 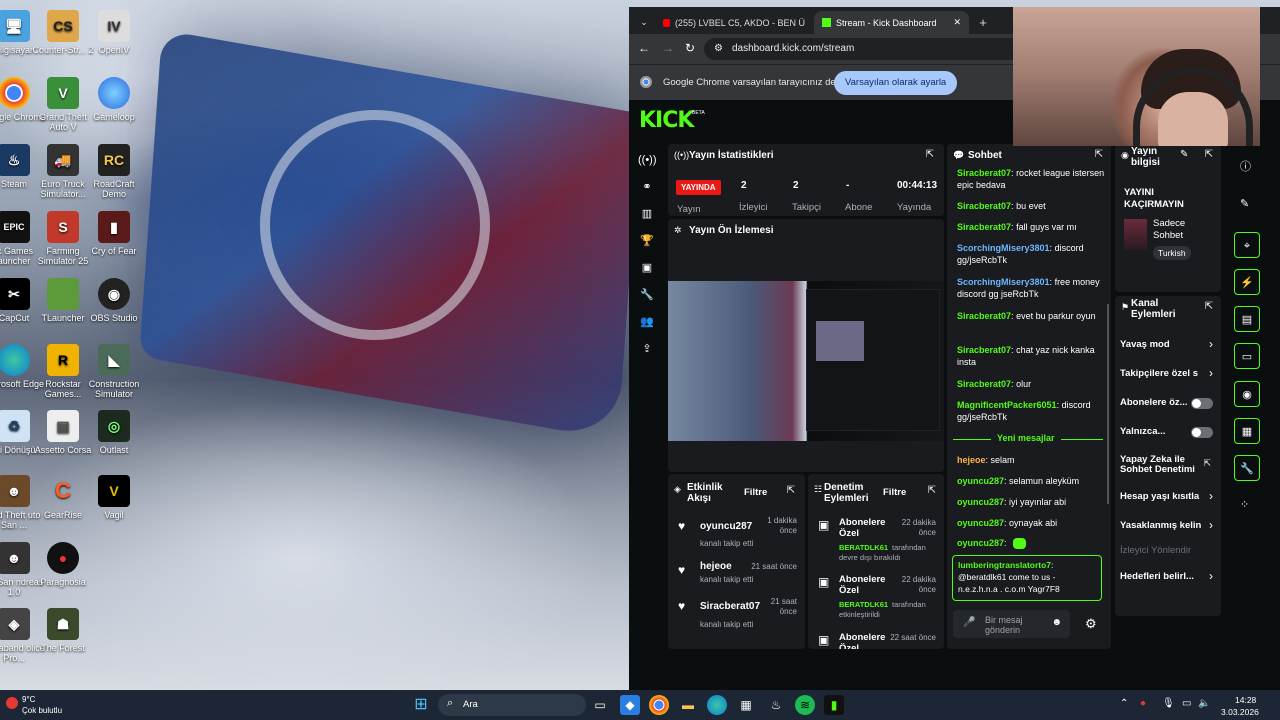 I want to click on tab-list-button: ⌄, so click(x=644, y=22).